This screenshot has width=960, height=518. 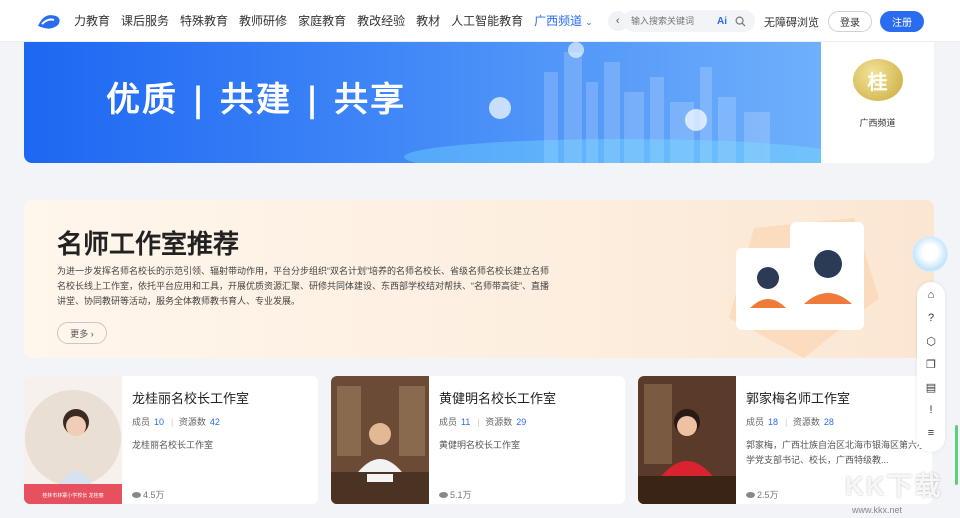 I want to click on site-logo, so click(x=49, y=21).